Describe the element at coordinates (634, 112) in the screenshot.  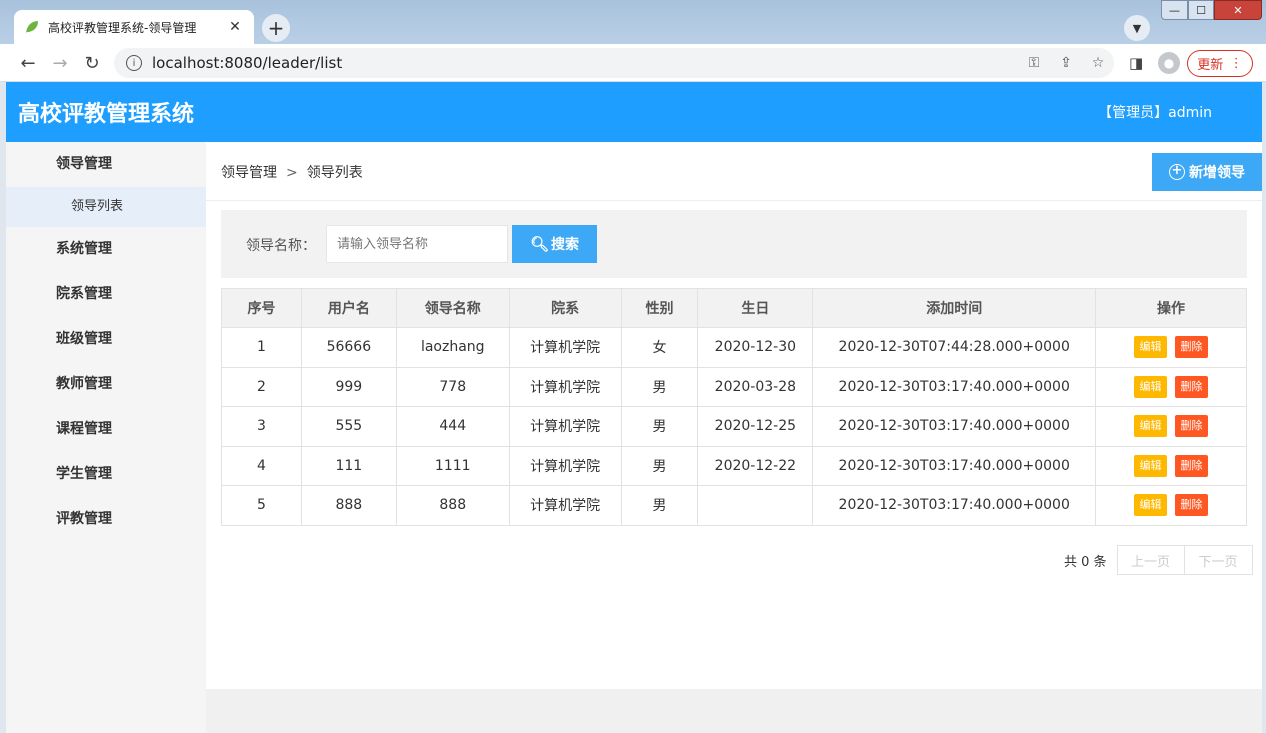
I see `app-header: 高校评教管理系统 【管理员】admin` at that location.